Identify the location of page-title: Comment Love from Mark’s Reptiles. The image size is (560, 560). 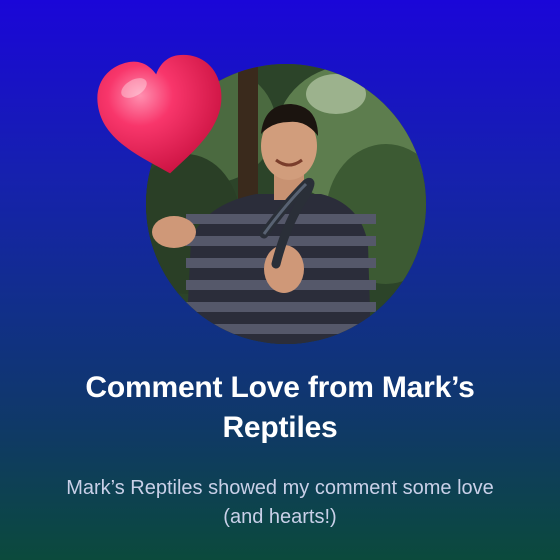
(280, 407).